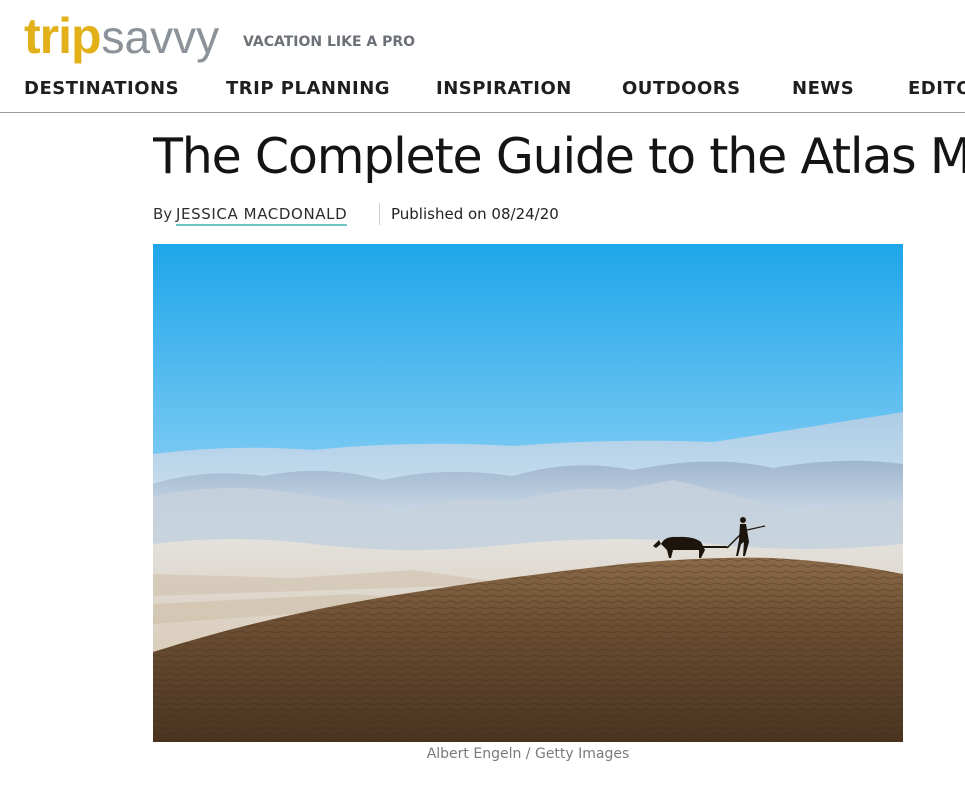 The width and height of the screenshot is (965, 793). What do you see at coordinates (823, 89) in the screenshot?
I see `nav-item-news: NEWS` at bounding box center [823, 89].